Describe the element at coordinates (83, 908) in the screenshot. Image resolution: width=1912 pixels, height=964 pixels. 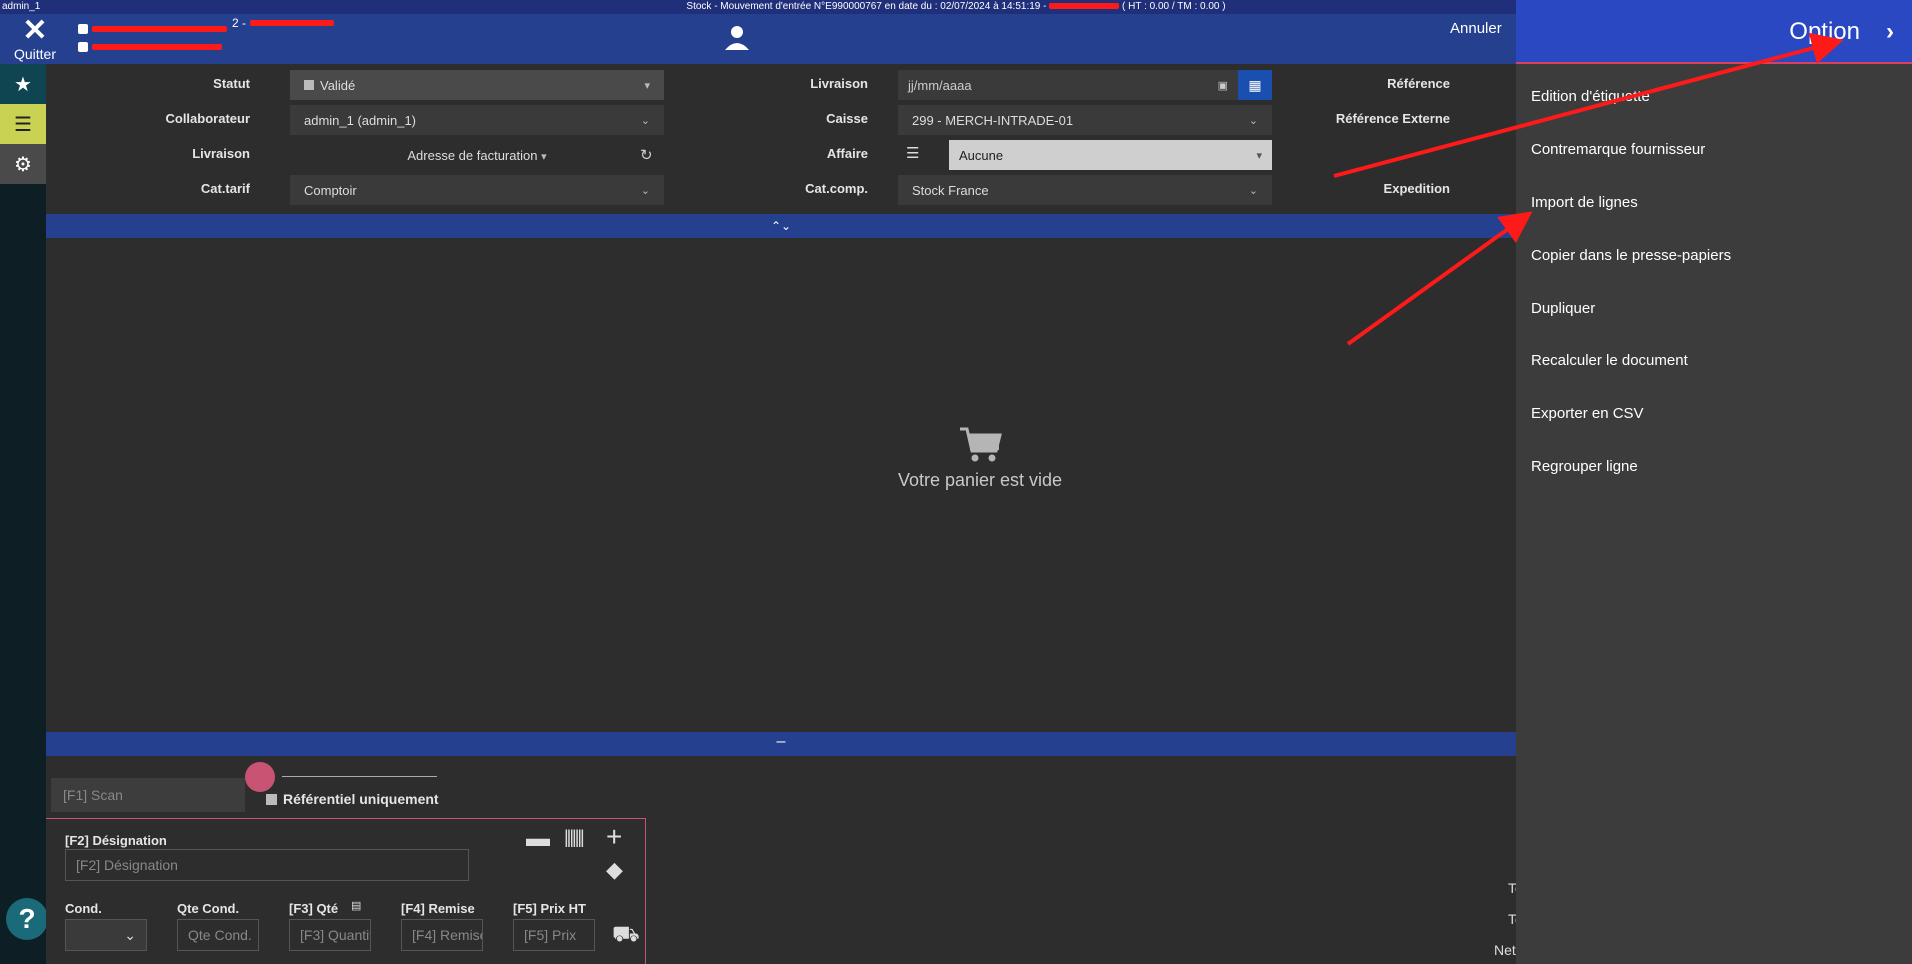
I see `cond-label: Cond.` at that location.